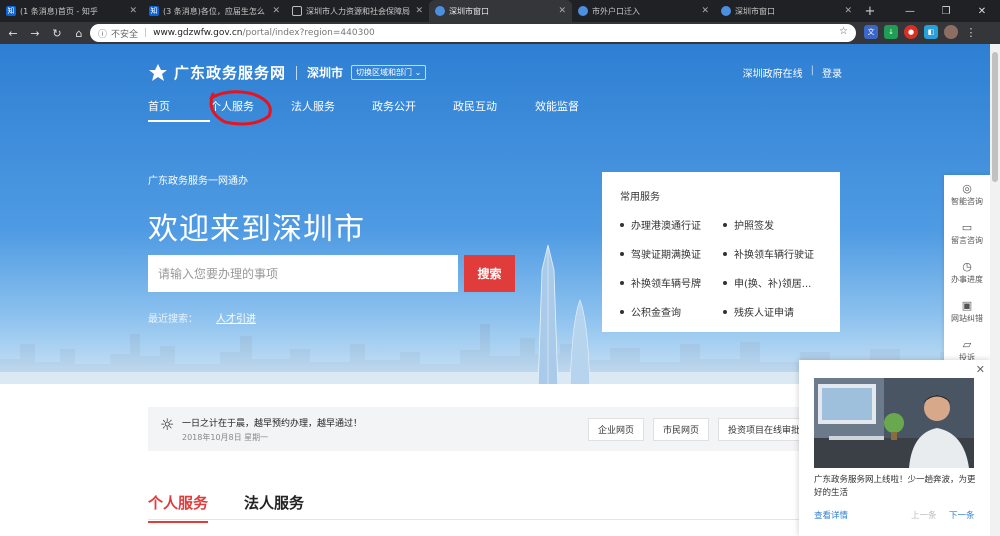 Image resolution: width=1000 pixels, height=536 pixels. What do you see at coordinates (308, 273) in the screenshot?
I see `search-input` at bounding box center [308, 273].